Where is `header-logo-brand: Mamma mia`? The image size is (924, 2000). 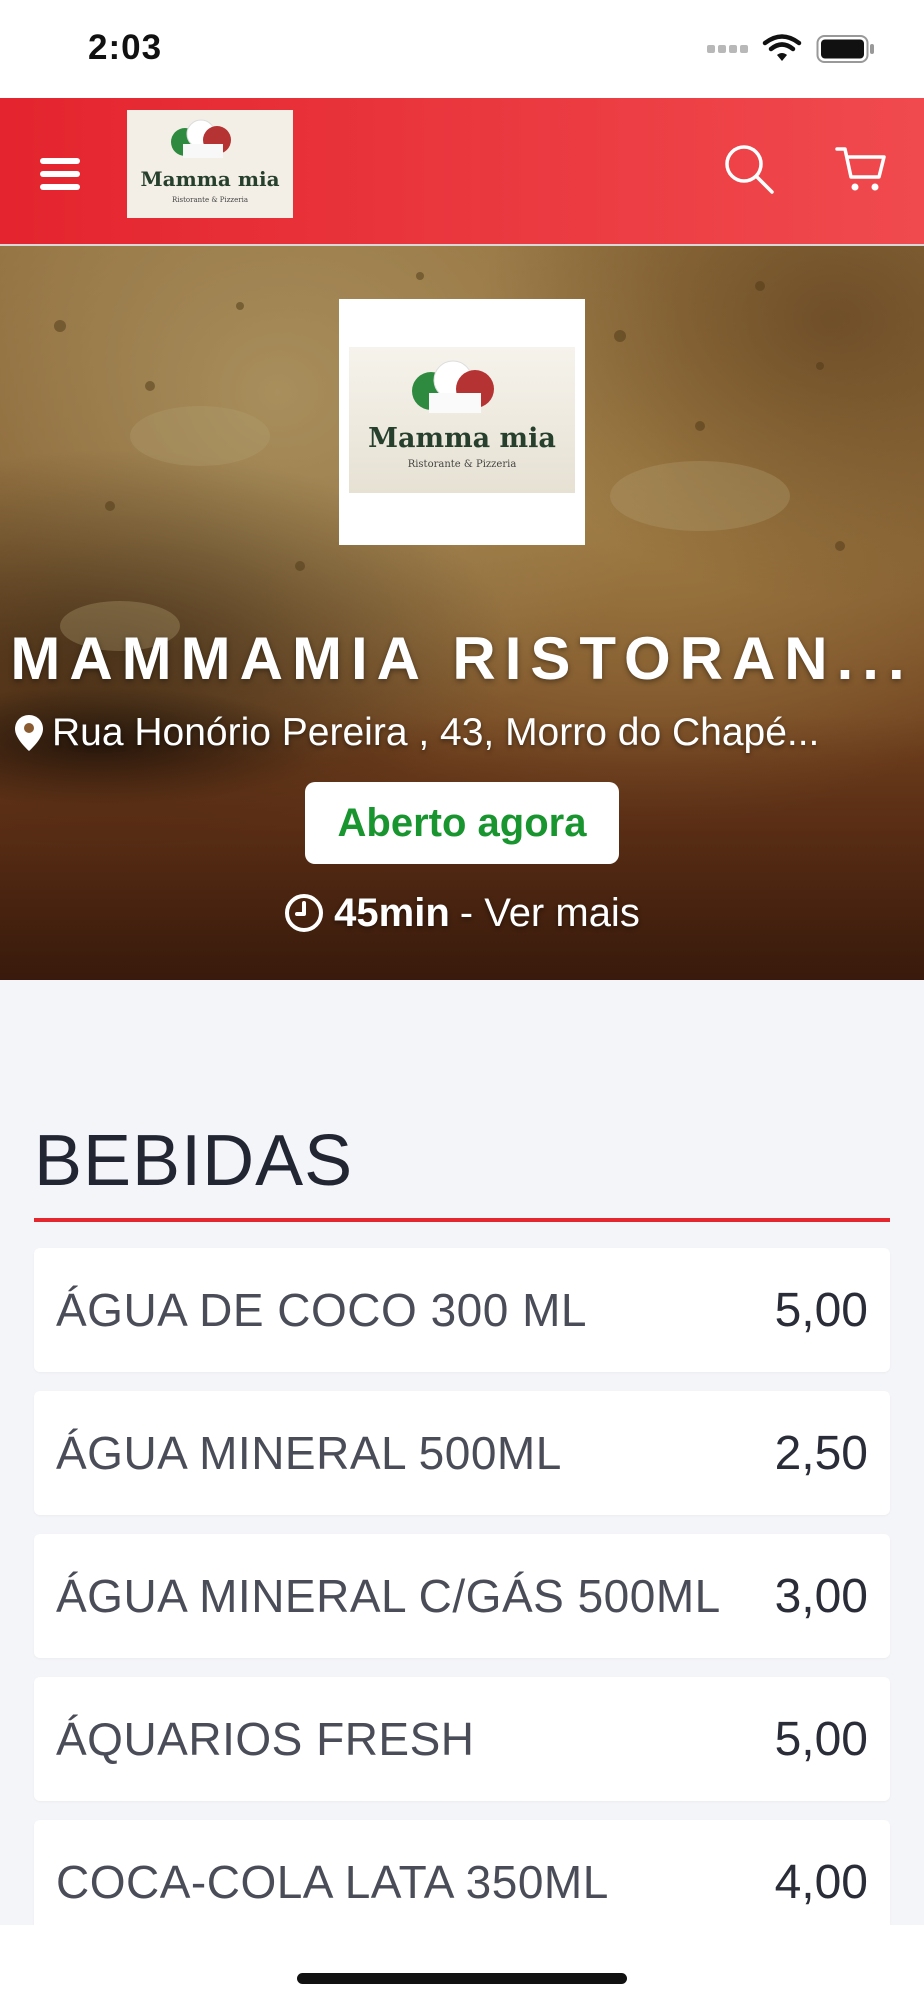 header-logo-brand: Mamma mia is located at coordinates (209, 179).